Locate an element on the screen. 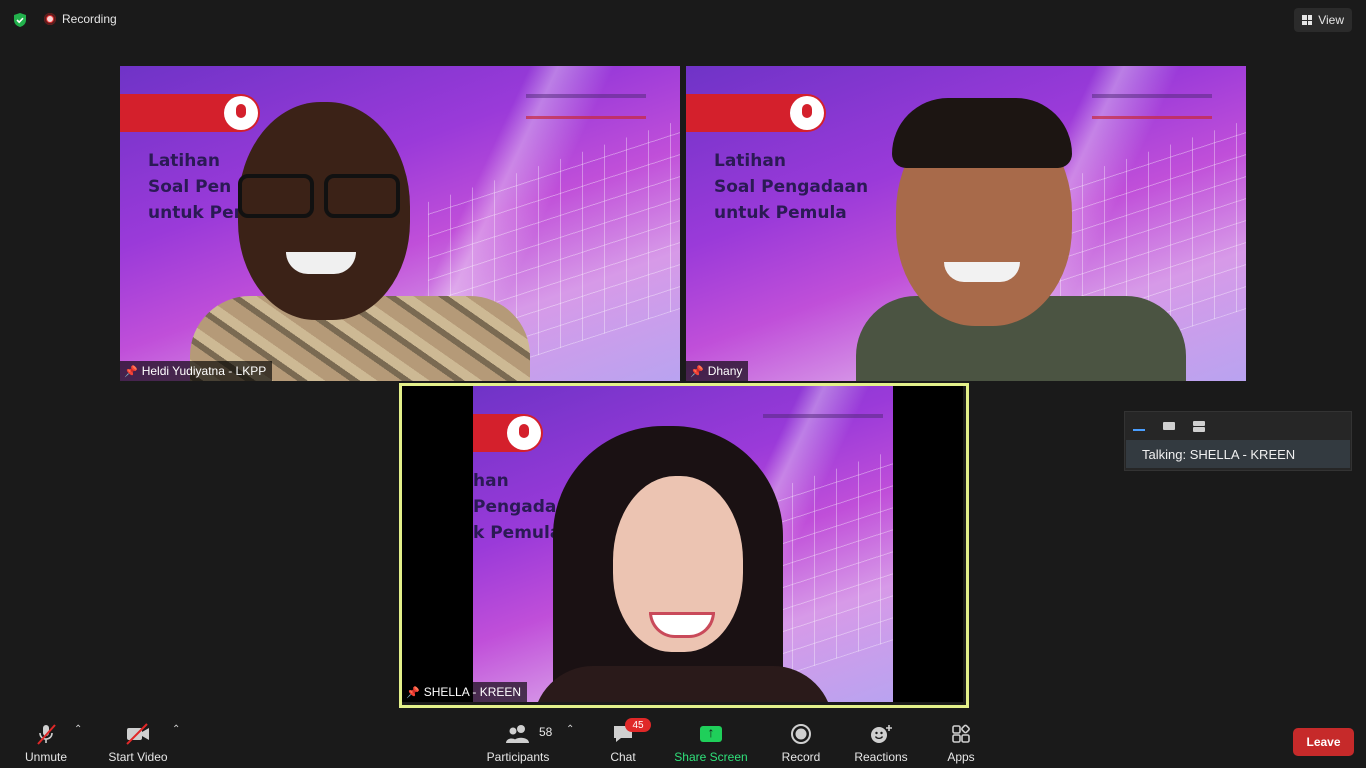 This screenshot has width=1366, height=768. chat-button: 45 Chat is located at coordinates (628, 741).